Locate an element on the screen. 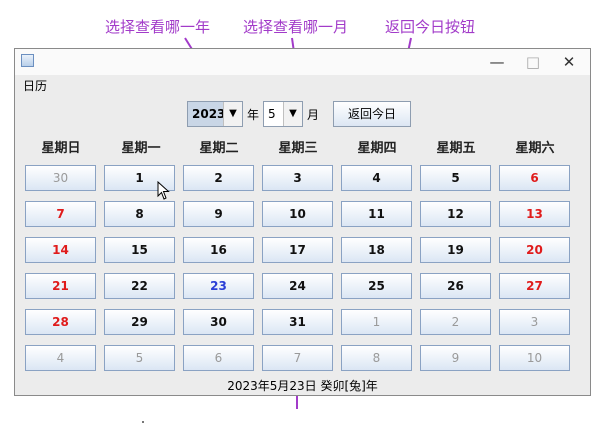 The height and width of the screenshot is (444, 600). day-button: 28 is located at coordinates (60, 322).